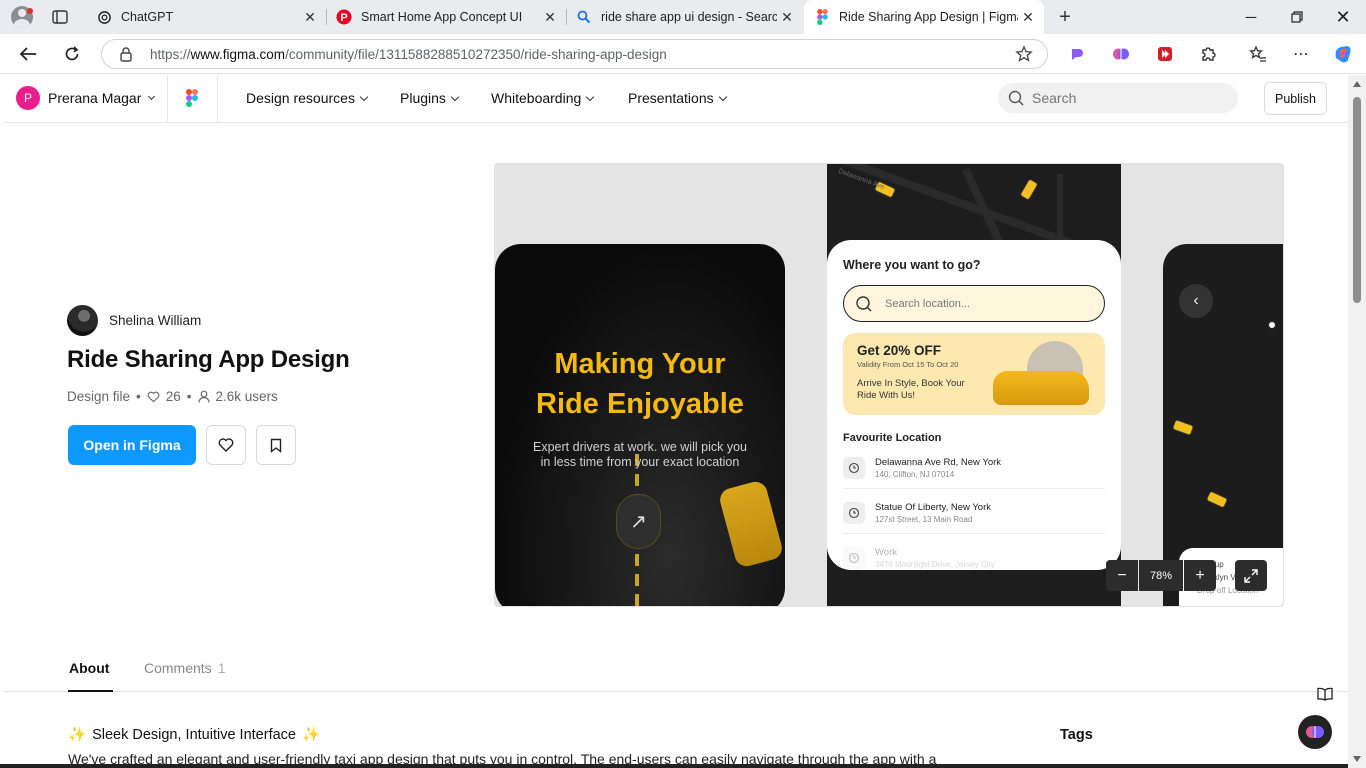  Describe the element at coordinates (1357, 421) in the screenshot. I see `page-scrollbar` at that location.